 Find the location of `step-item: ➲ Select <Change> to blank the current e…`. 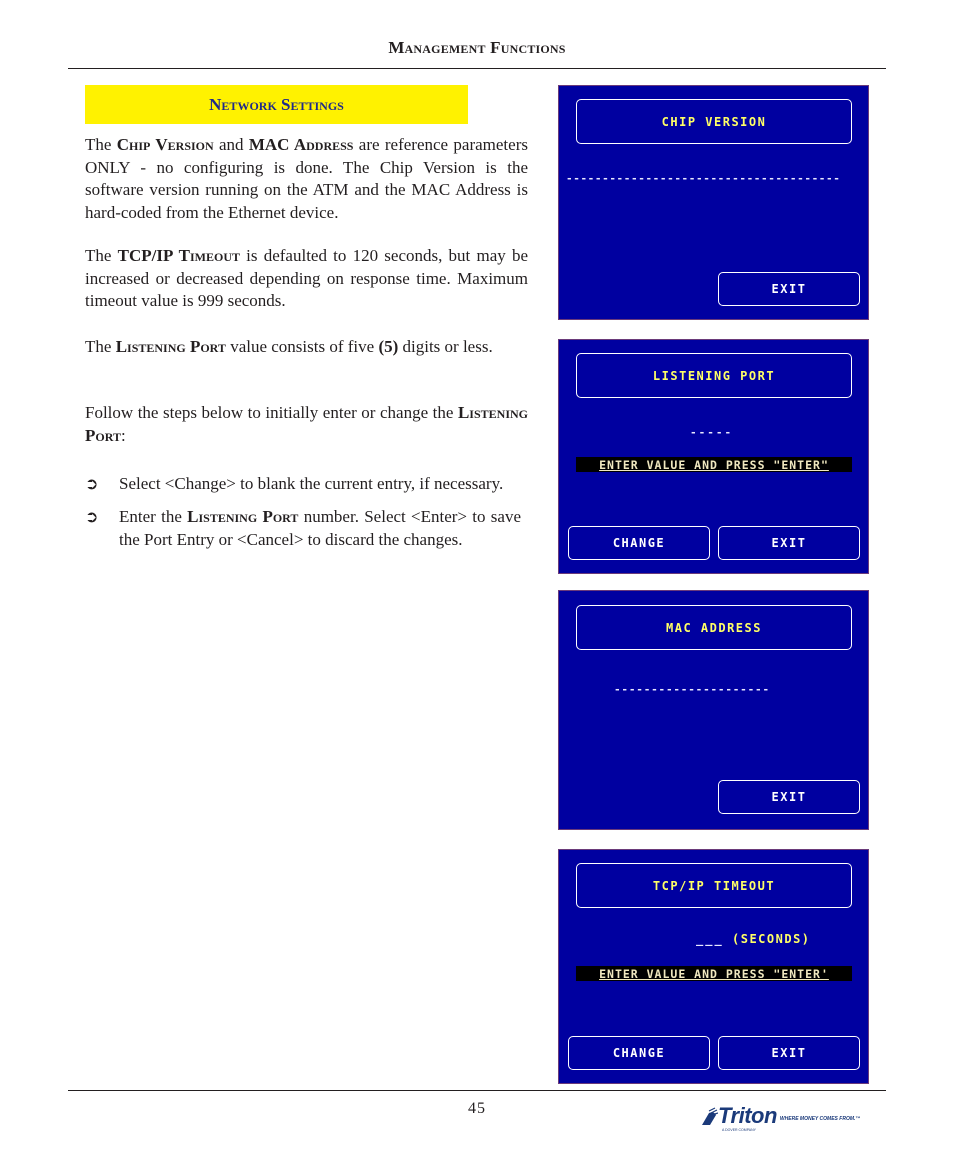

step-item: ➲ Select <Change> to blank the current e… is located at coordinates (303, 483).